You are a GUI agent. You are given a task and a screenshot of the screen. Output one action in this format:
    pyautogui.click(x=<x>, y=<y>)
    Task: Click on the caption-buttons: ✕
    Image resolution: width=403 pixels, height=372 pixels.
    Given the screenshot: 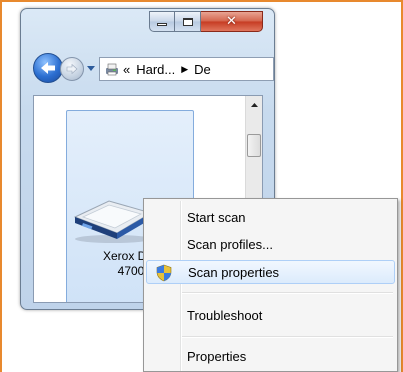 What is the action you would take?
    pyautogui.click(x=206, y=22)
    